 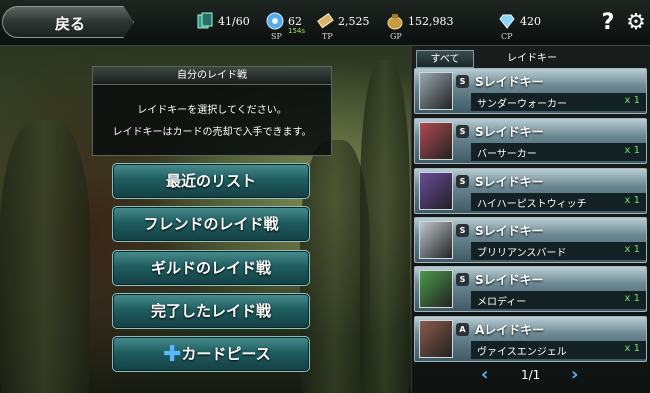 I want to click on card-strip: ヴァイスエンジェル x 1, so click(x=558, y=350).